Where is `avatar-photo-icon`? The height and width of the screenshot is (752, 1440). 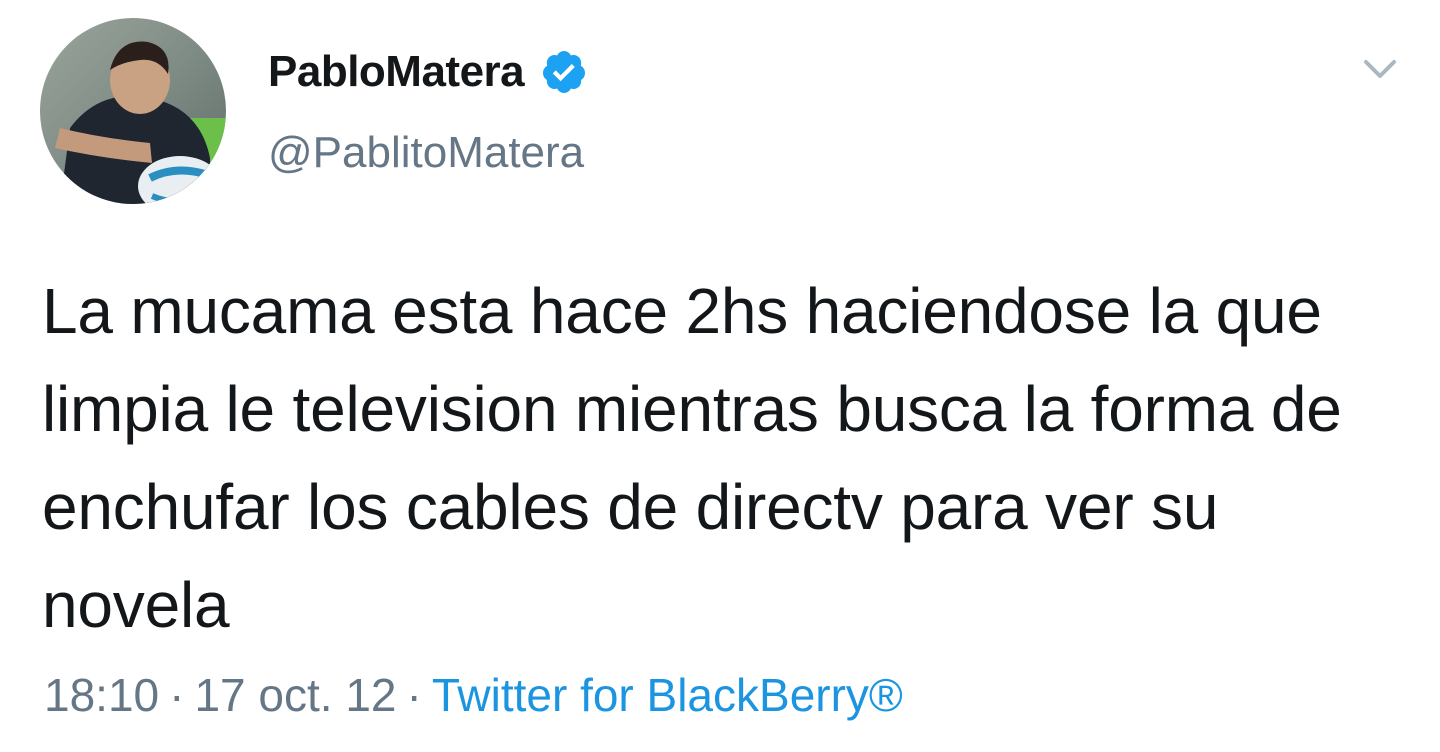
avatar-photo-icon is located at coordinates (133, 111).